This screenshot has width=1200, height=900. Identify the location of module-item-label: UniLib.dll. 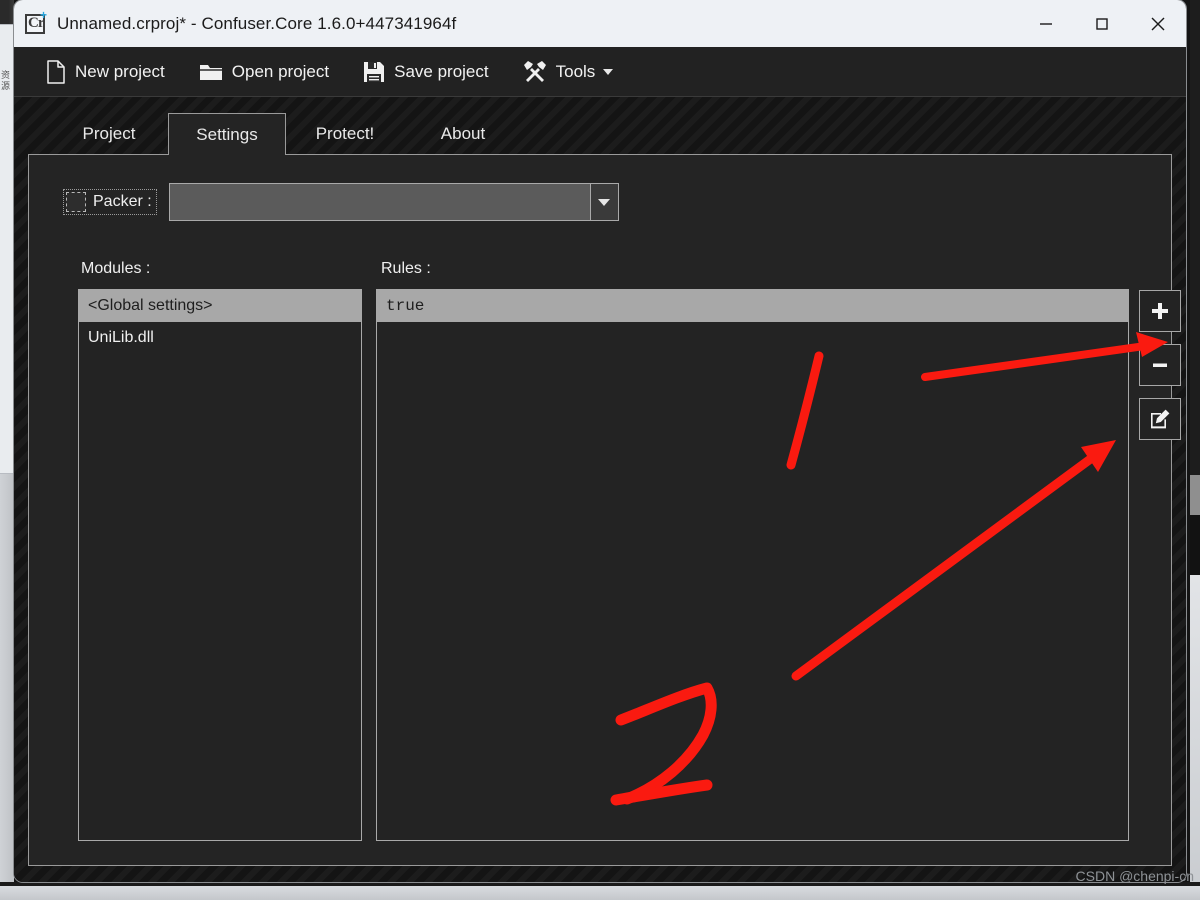
(121, 337).